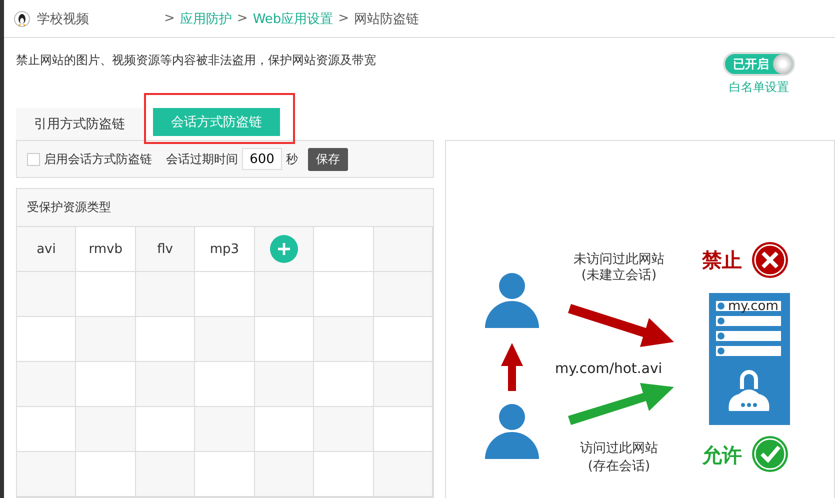 The height and width of the screenshot is (498, 835). I want to click on cross-icon, so click(770, 260).